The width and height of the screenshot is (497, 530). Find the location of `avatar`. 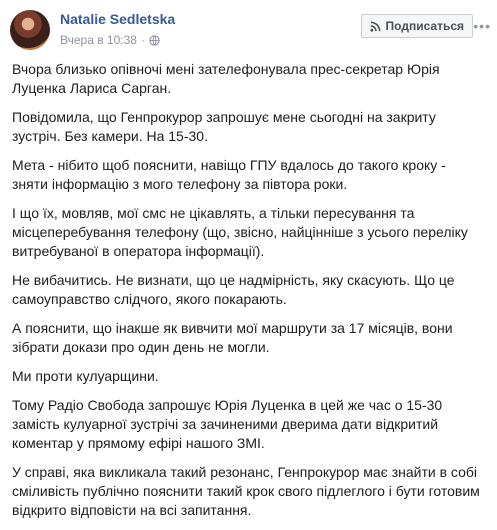

avatar is located at coordinates (30, 30).